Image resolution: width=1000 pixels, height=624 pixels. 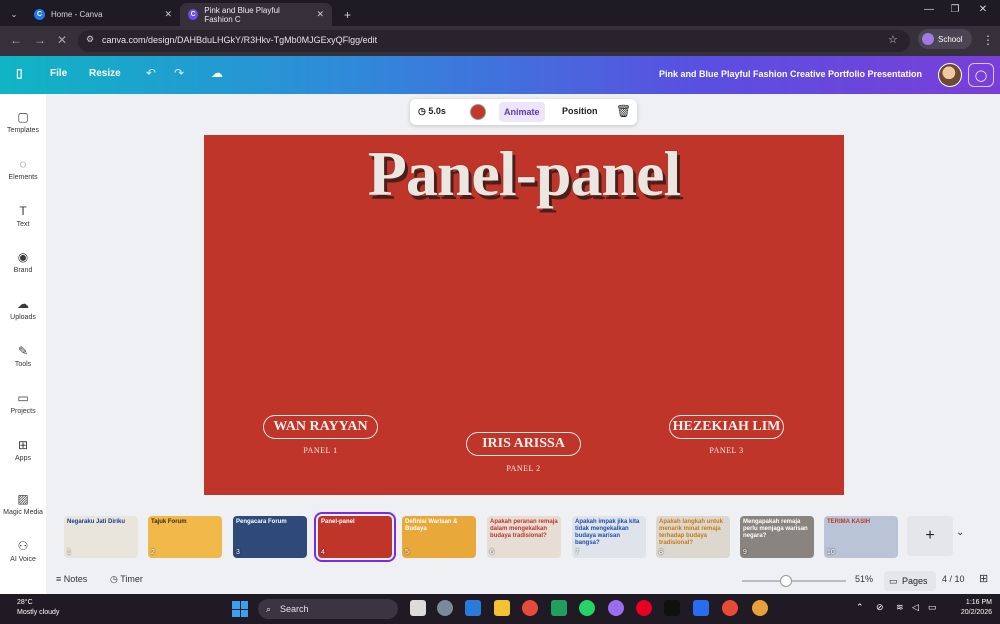 What do you see at coordinates (580, 111) in the screenshot?
I see `position-button: Position` at bounding box center [580, 111].